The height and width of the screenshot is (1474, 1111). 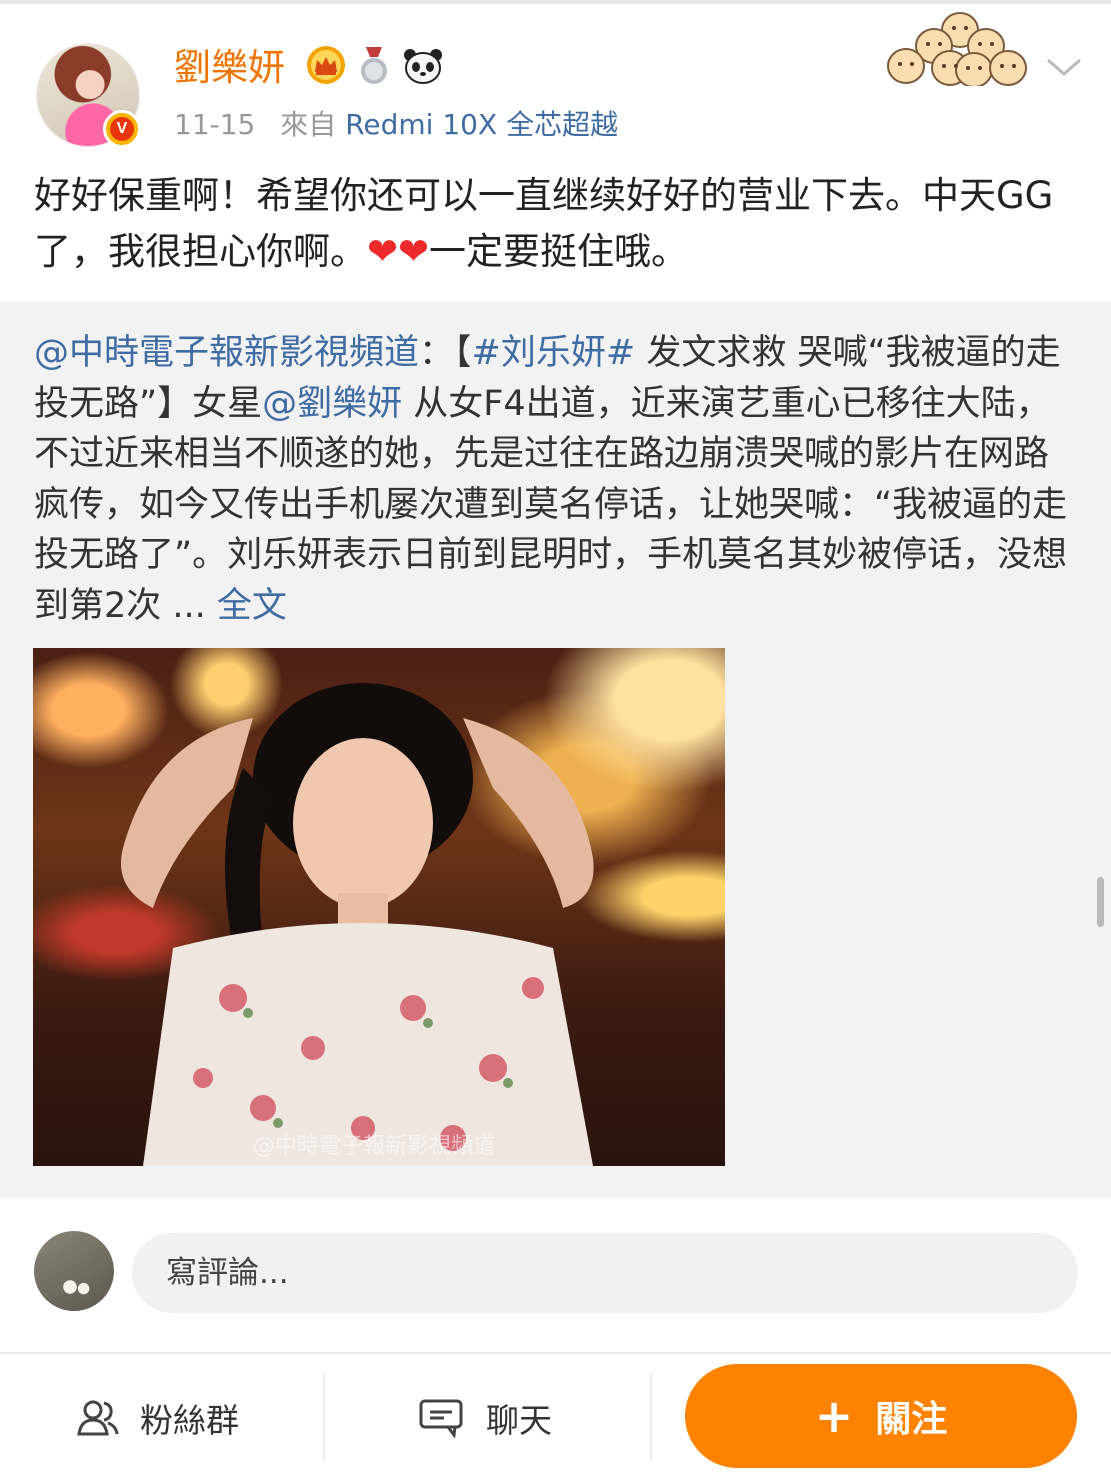 I want to click on chat-button: 聊天, so click(x=485, y=1418).